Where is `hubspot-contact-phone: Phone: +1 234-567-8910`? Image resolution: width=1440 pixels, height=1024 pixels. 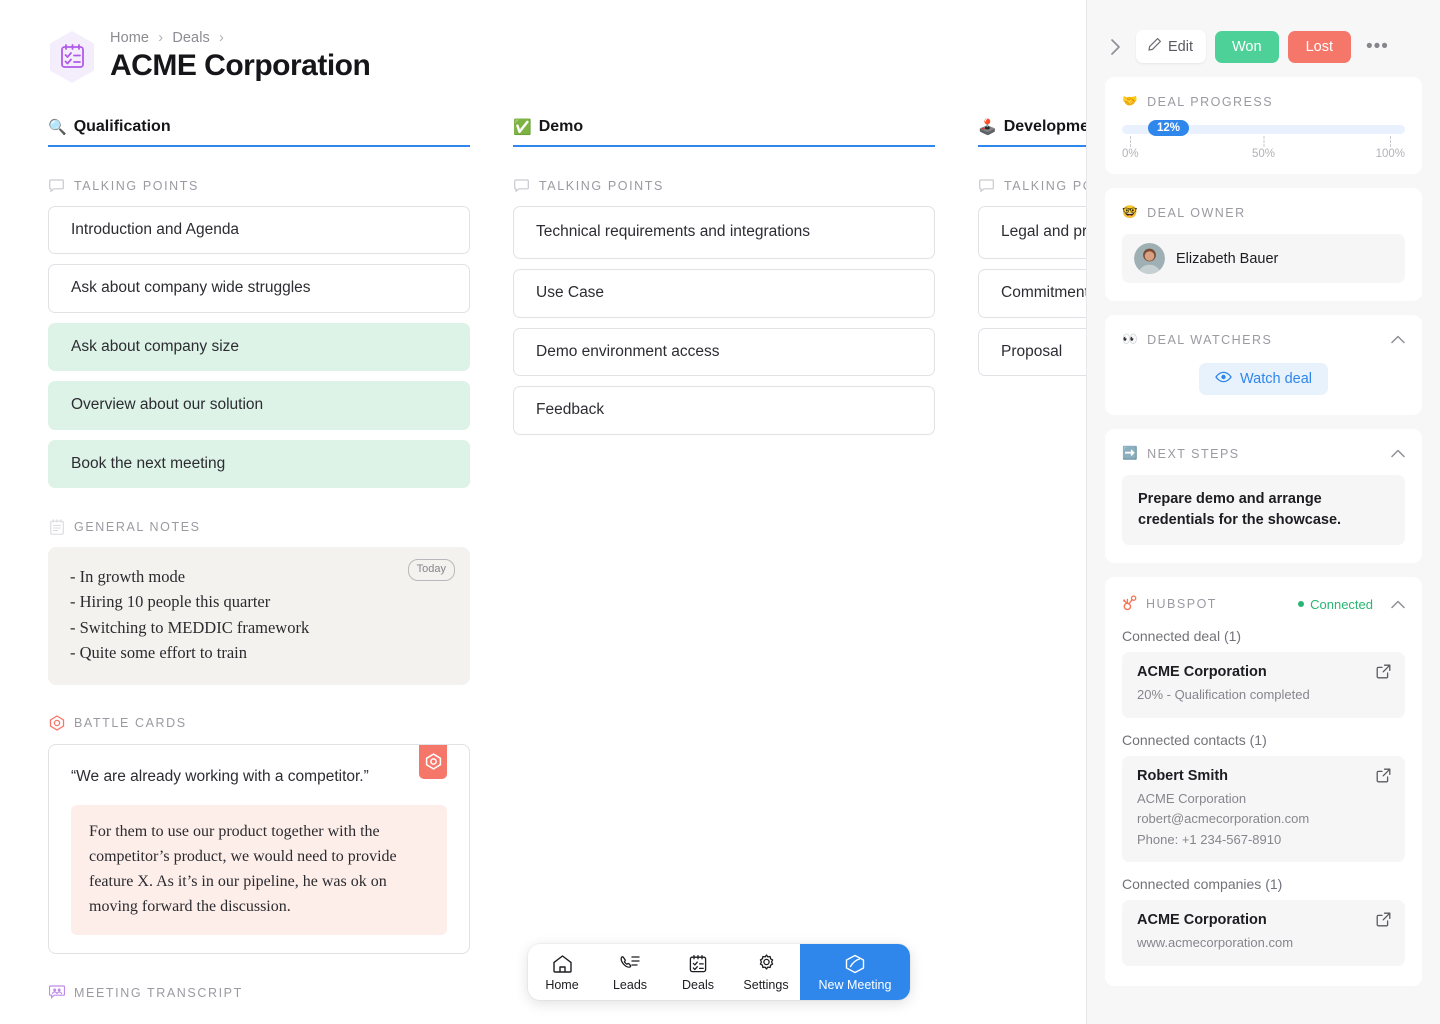
hubspot-contact-phone: Phone: +1 234-567-8910 is located at coordinates (1209, 839).